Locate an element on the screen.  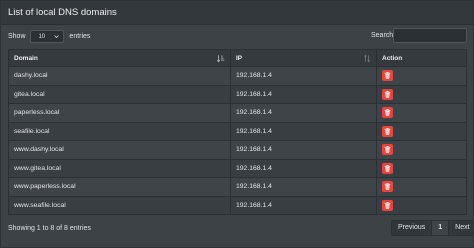
card-title: List of local DNS domains is located at coordinates (62, 12).